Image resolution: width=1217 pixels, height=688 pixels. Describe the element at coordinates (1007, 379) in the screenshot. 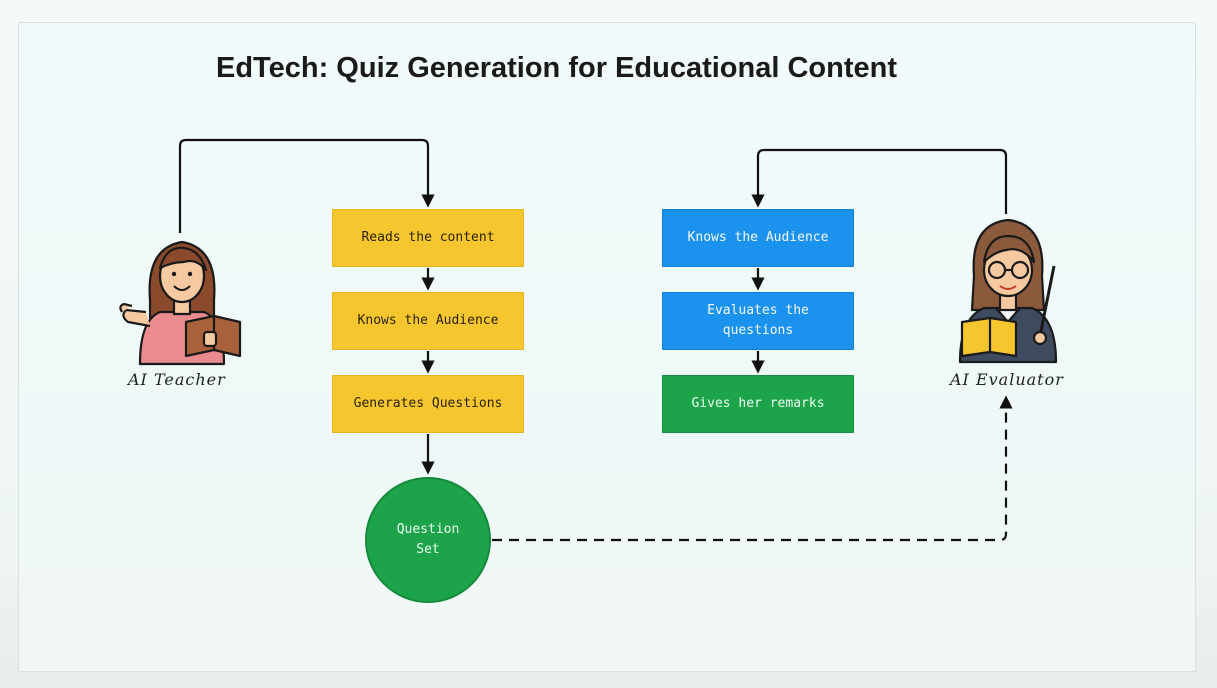

I see `evaluator-caption: AI Evaluator` at that location.